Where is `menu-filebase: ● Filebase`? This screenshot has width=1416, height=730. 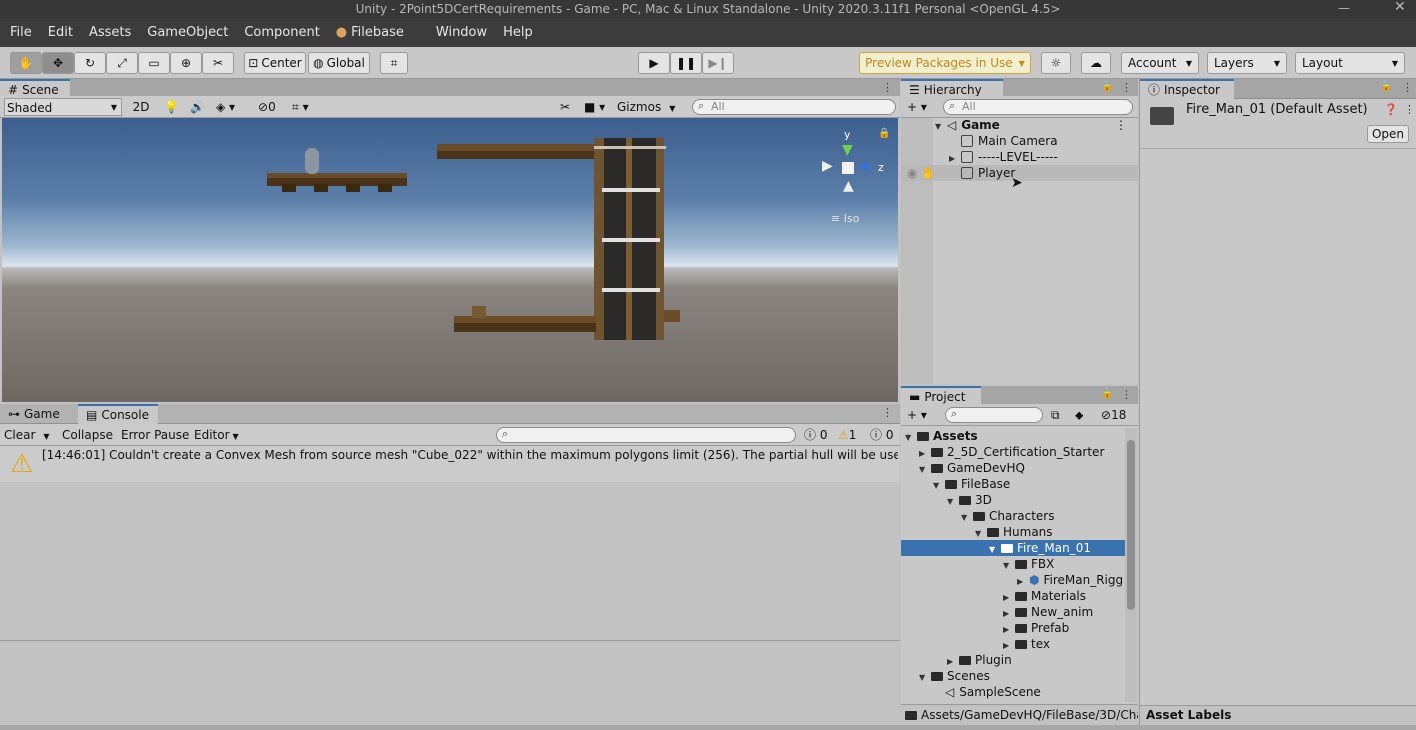 menu-filebase: ● Filebase is located at coordinates (378, 32).